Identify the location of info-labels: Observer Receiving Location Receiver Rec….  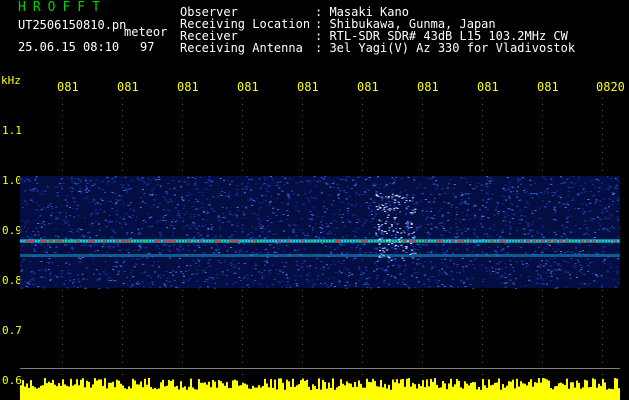
(245, 30).